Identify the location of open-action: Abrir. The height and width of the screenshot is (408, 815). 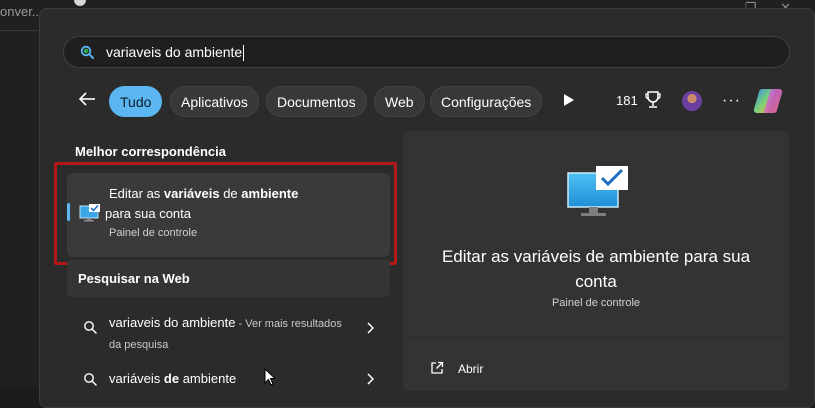
(470, 369).